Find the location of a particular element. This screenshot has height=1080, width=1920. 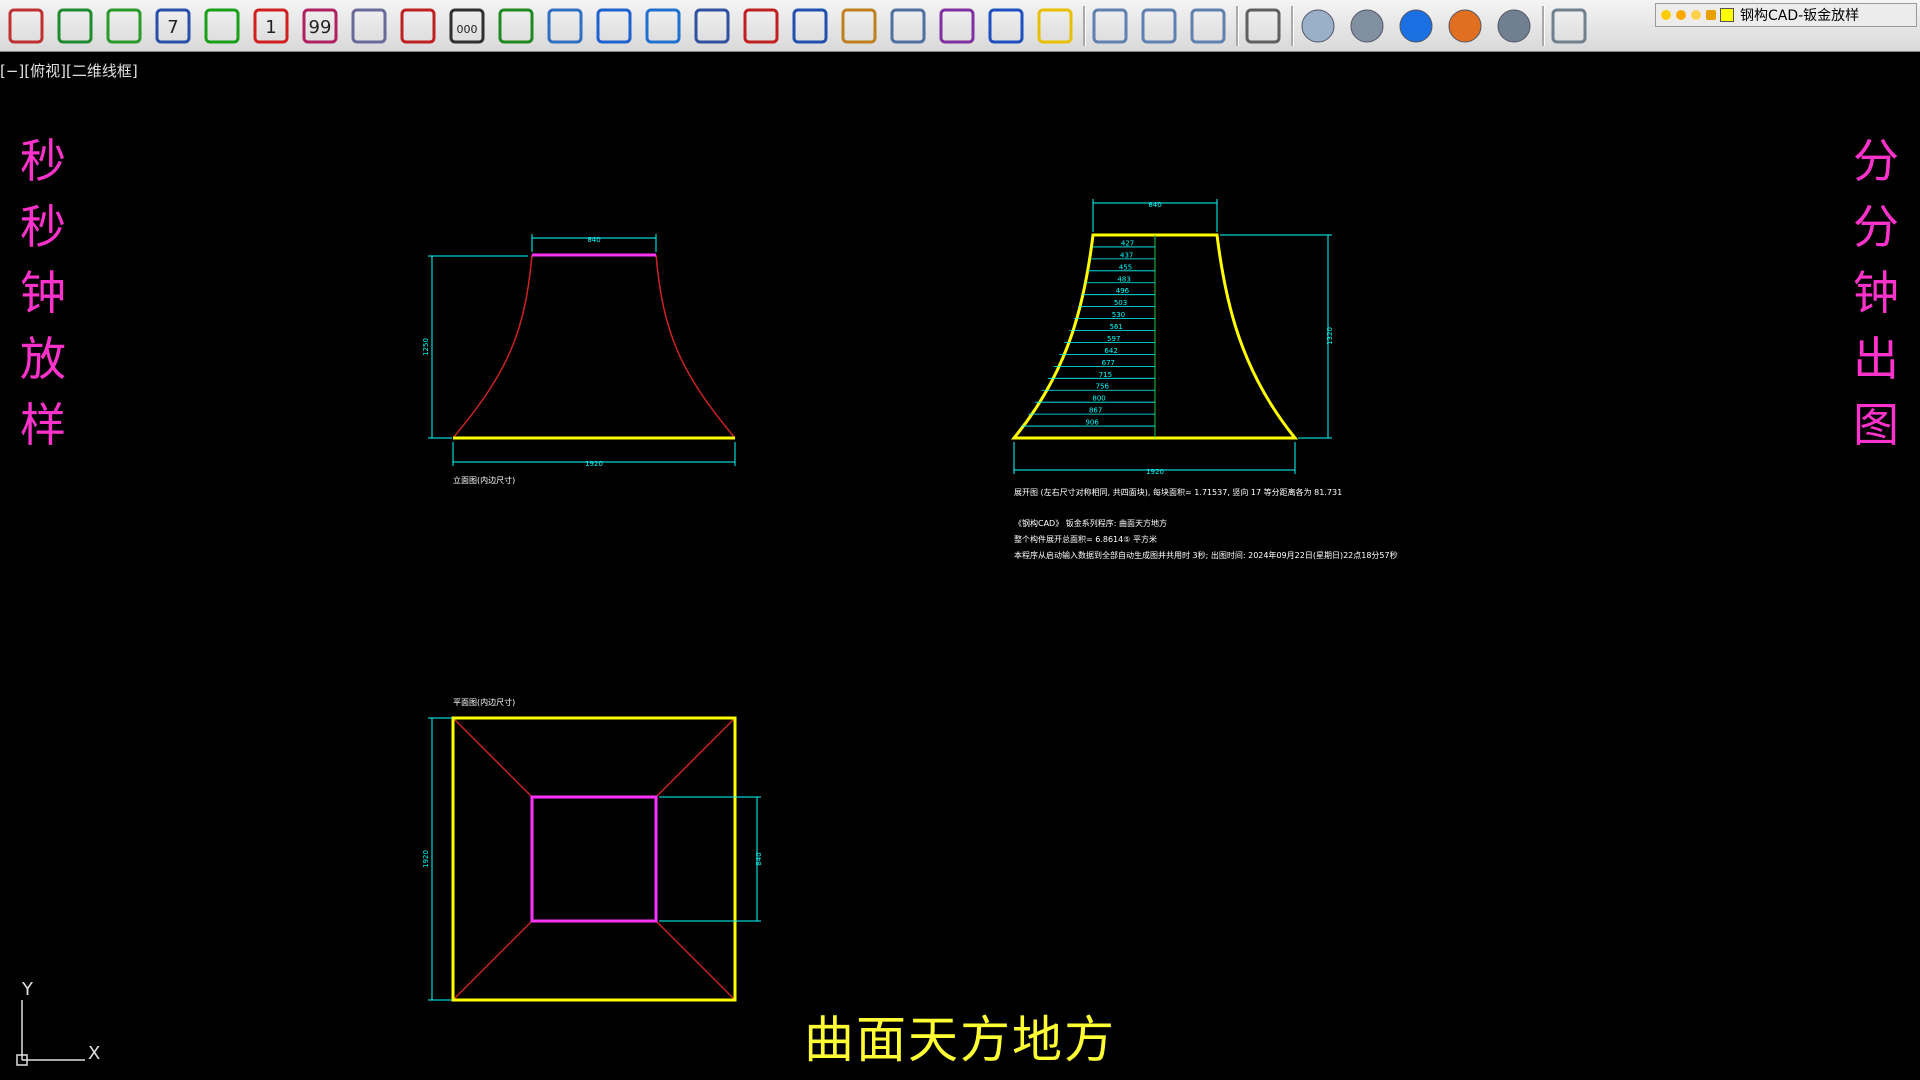

note-line: 《钢构CAD》 钣金系列程序: 曲面天方地方 is located at coordinates (1090, 523).